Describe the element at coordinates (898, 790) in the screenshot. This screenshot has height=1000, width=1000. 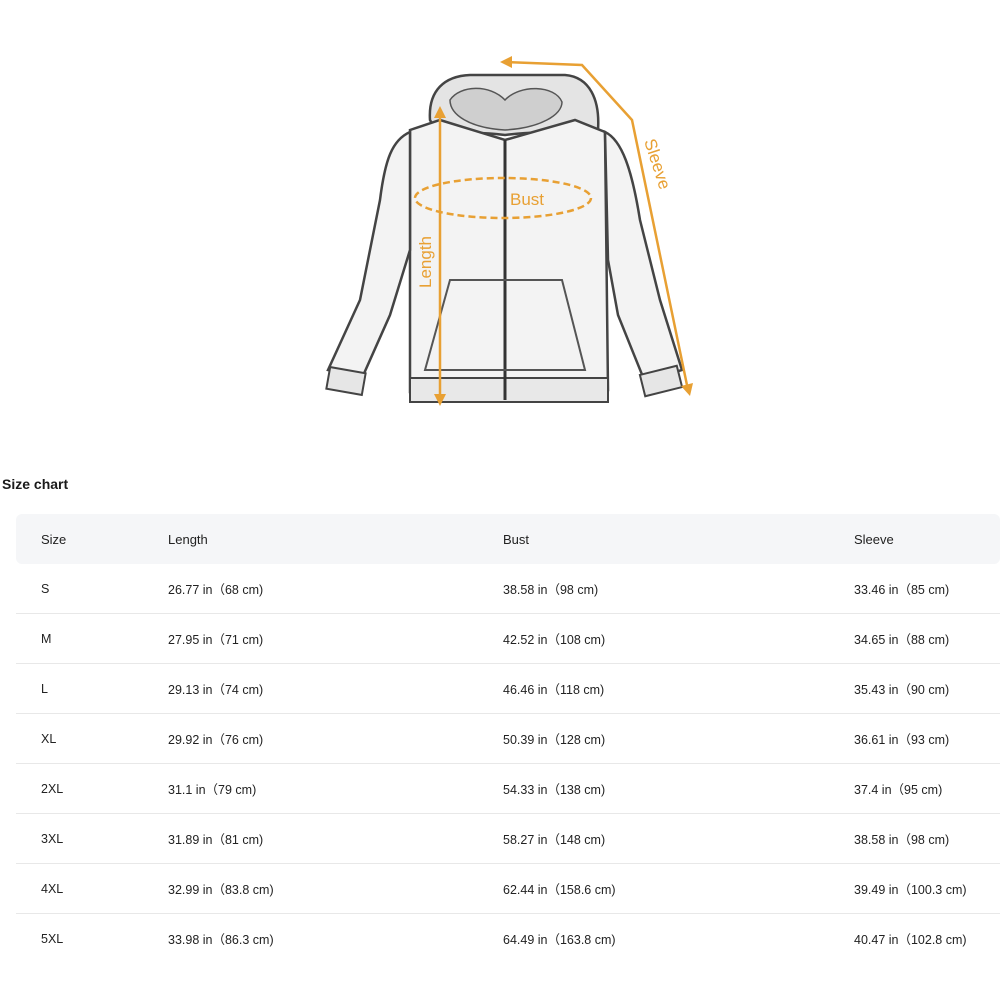
I see `cell-sleeve: 37.4 in（95 cm)` at that location.